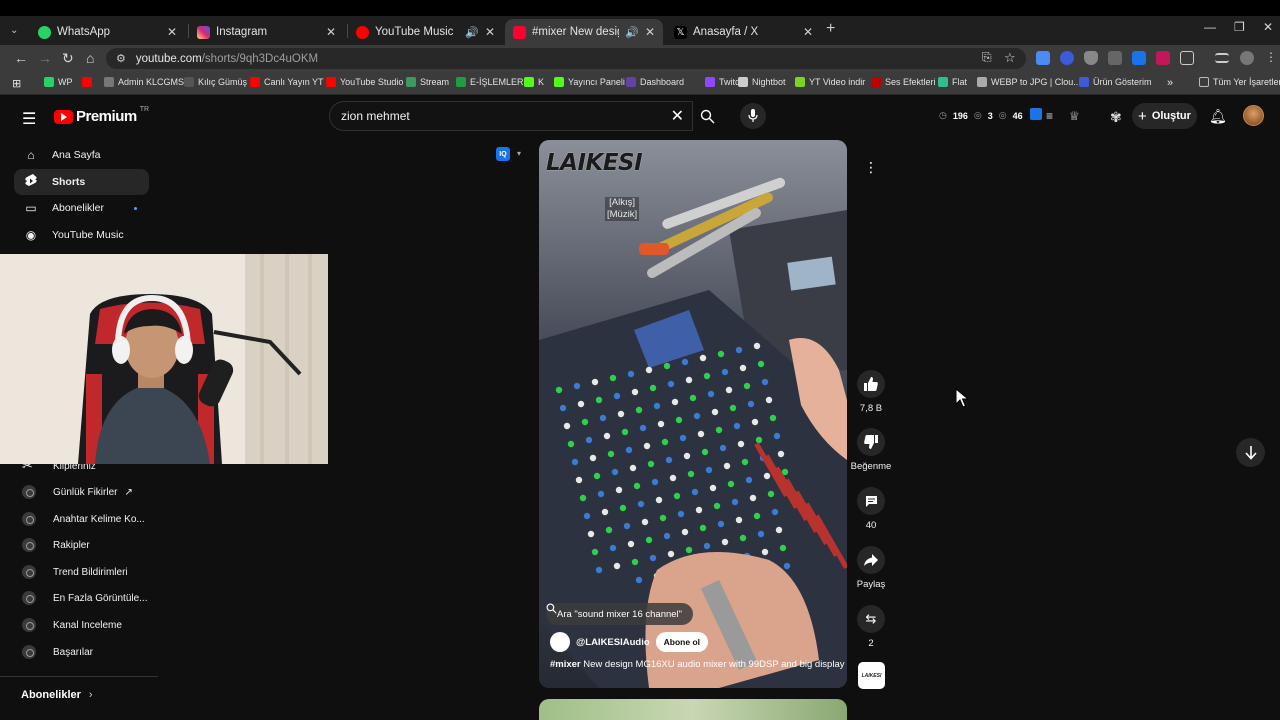 The height and width of the screenshot is (720, 1280). I want to click on bookmark-item: Kılıç Gümüş, so click(215, 82).